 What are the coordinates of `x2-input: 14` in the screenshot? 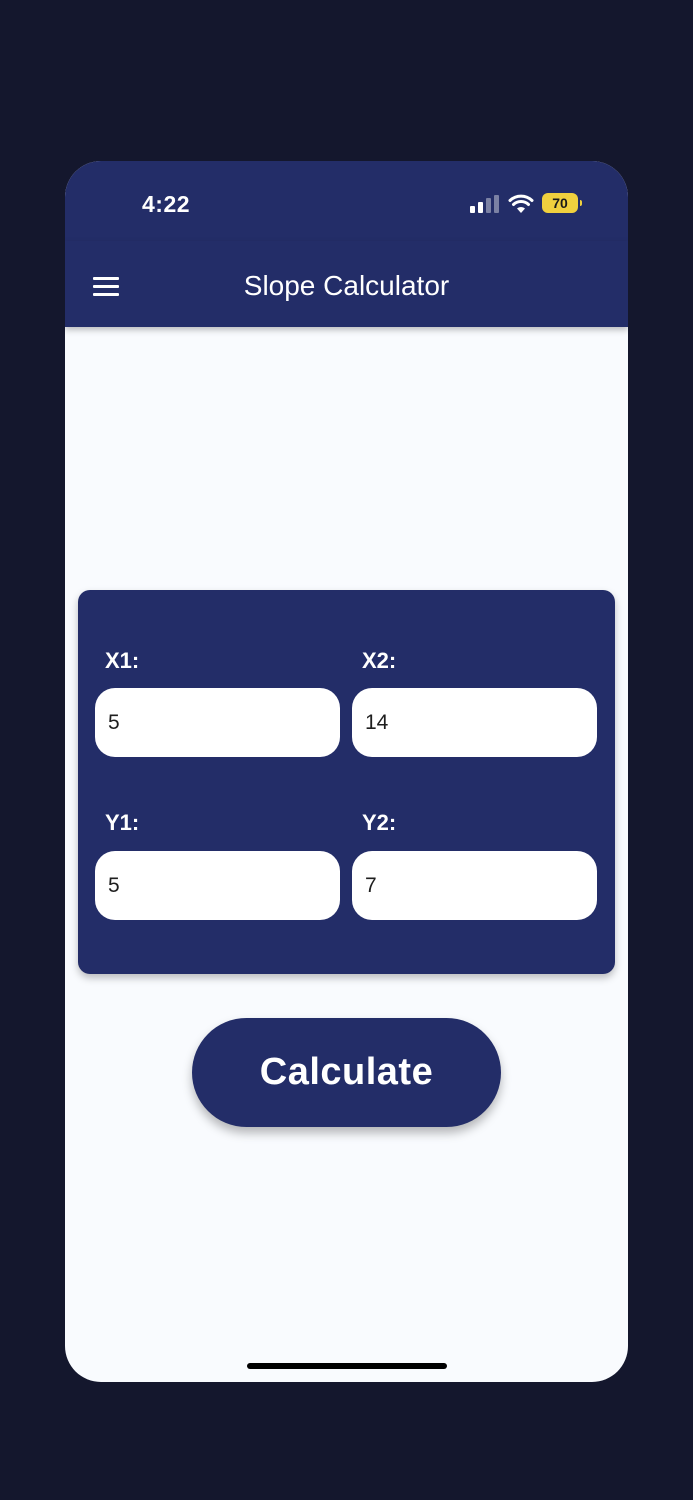 It's located at (474, 722).